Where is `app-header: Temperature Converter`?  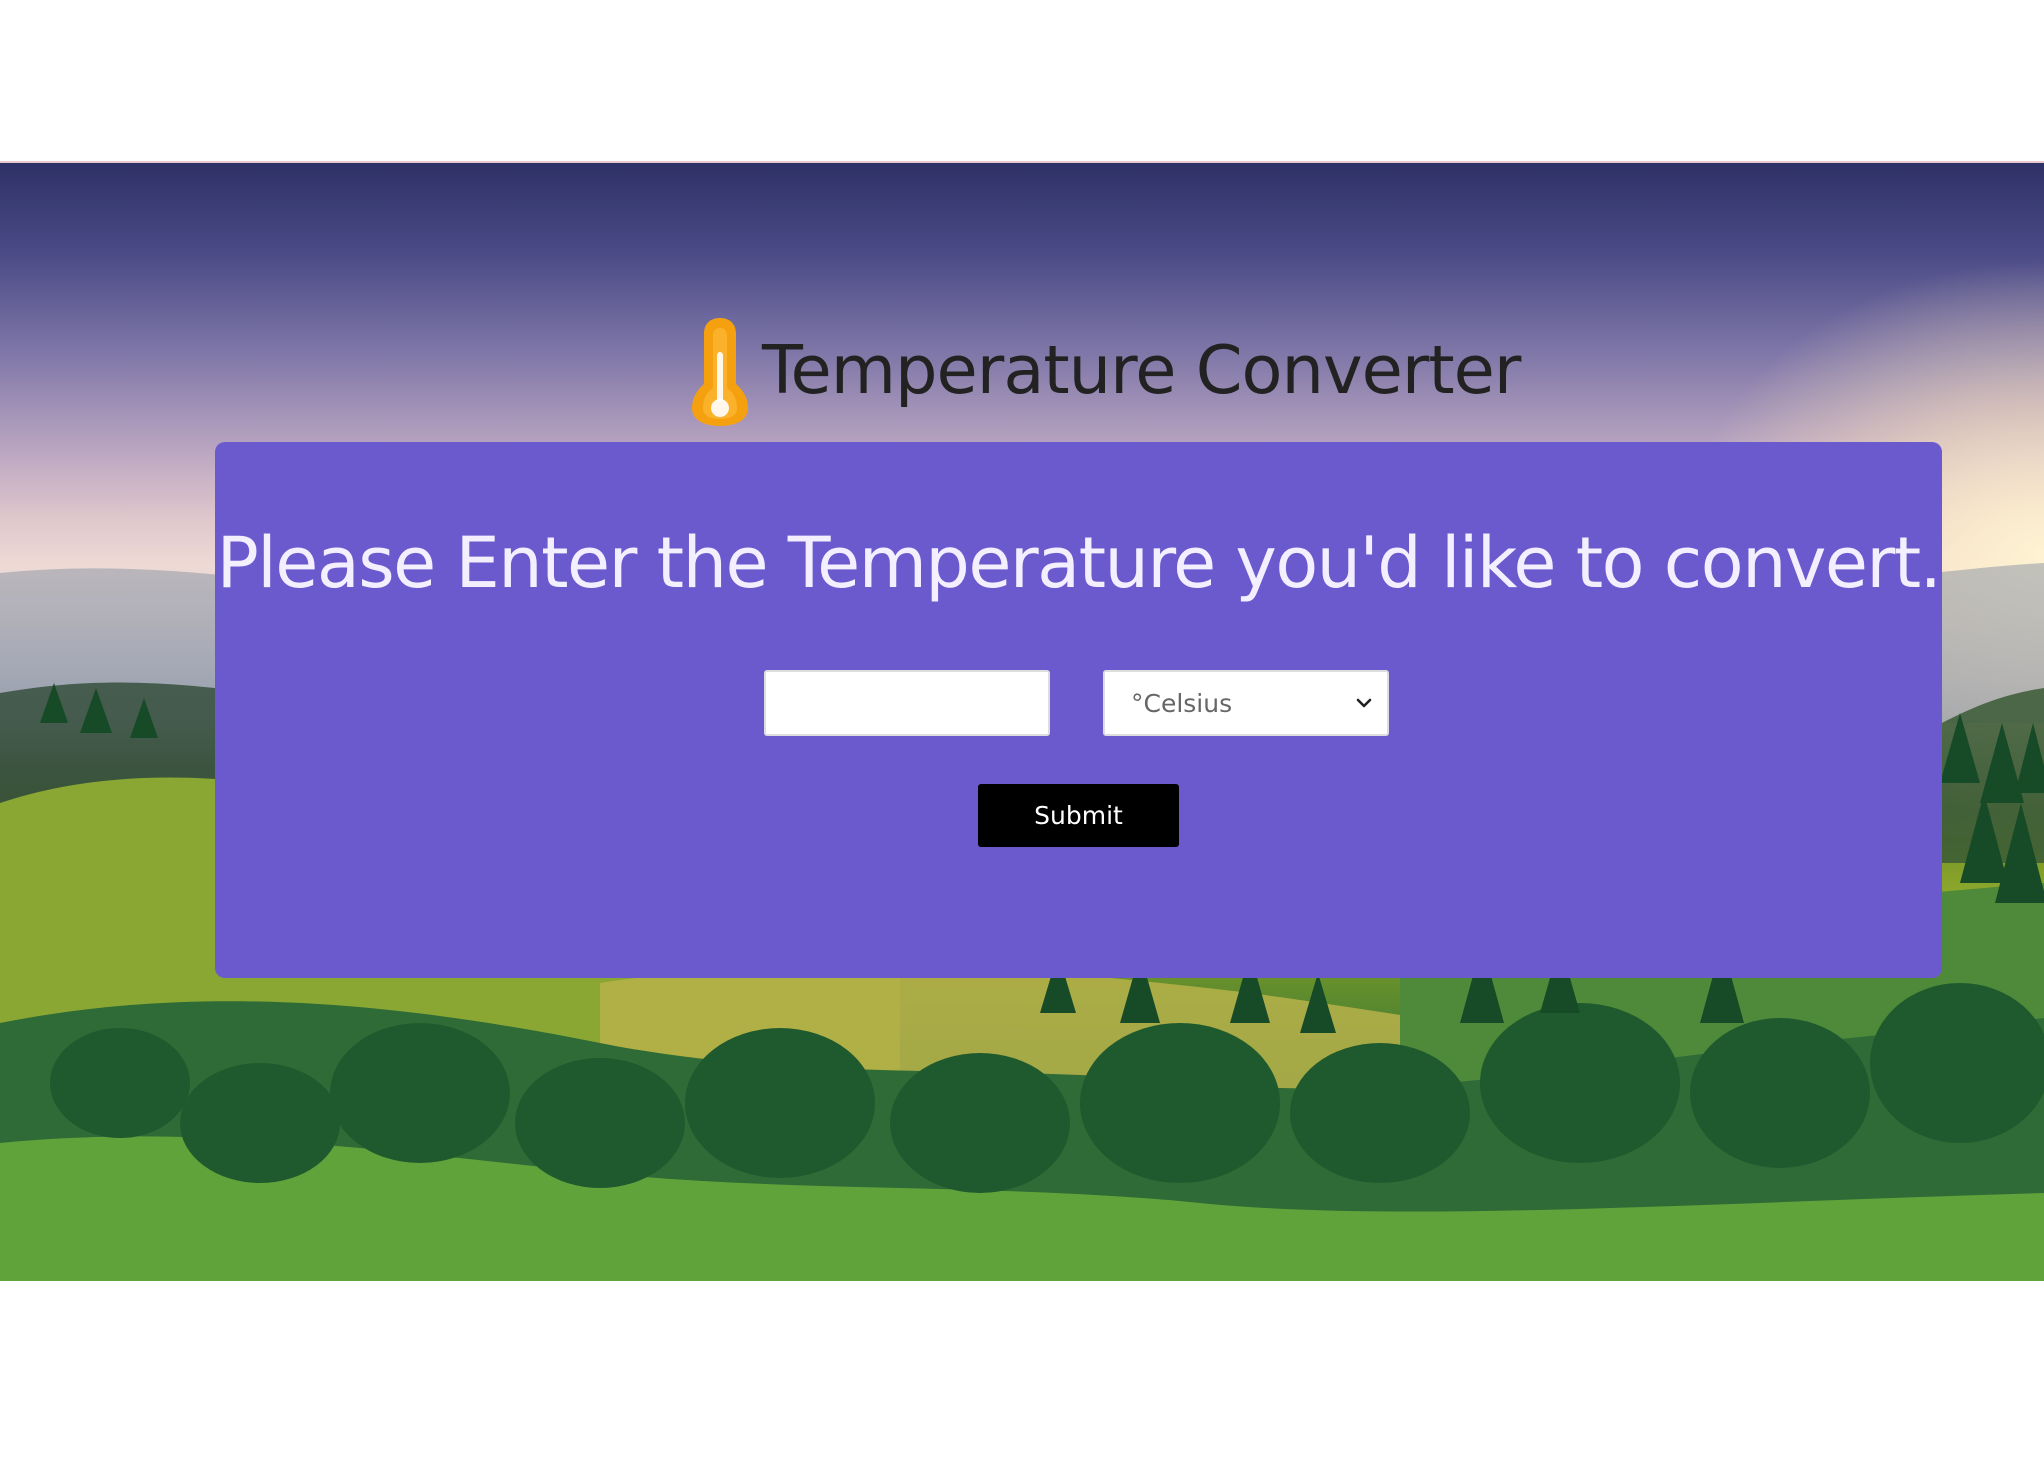 app-header: Temperature Converter is located at coordinates (1105, 370).